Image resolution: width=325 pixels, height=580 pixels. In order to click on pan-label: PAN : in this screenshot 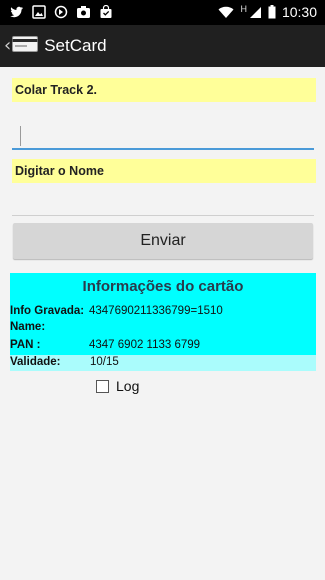, I will do `click(25, 345)`.